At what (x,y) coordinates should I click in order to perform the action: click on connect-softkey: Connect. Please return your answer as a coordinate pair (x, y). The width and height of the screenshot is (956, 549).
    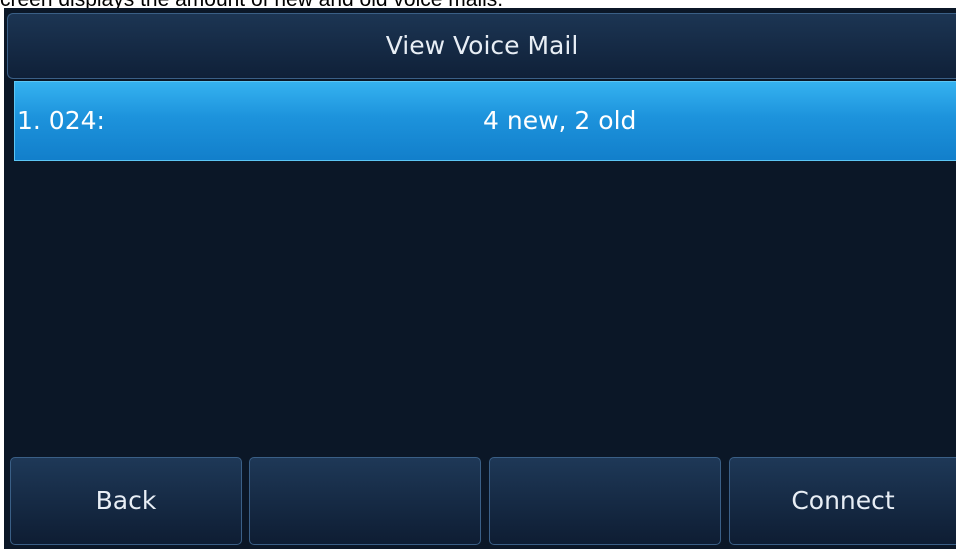
    Looking at the image, I should click on (842, 501).